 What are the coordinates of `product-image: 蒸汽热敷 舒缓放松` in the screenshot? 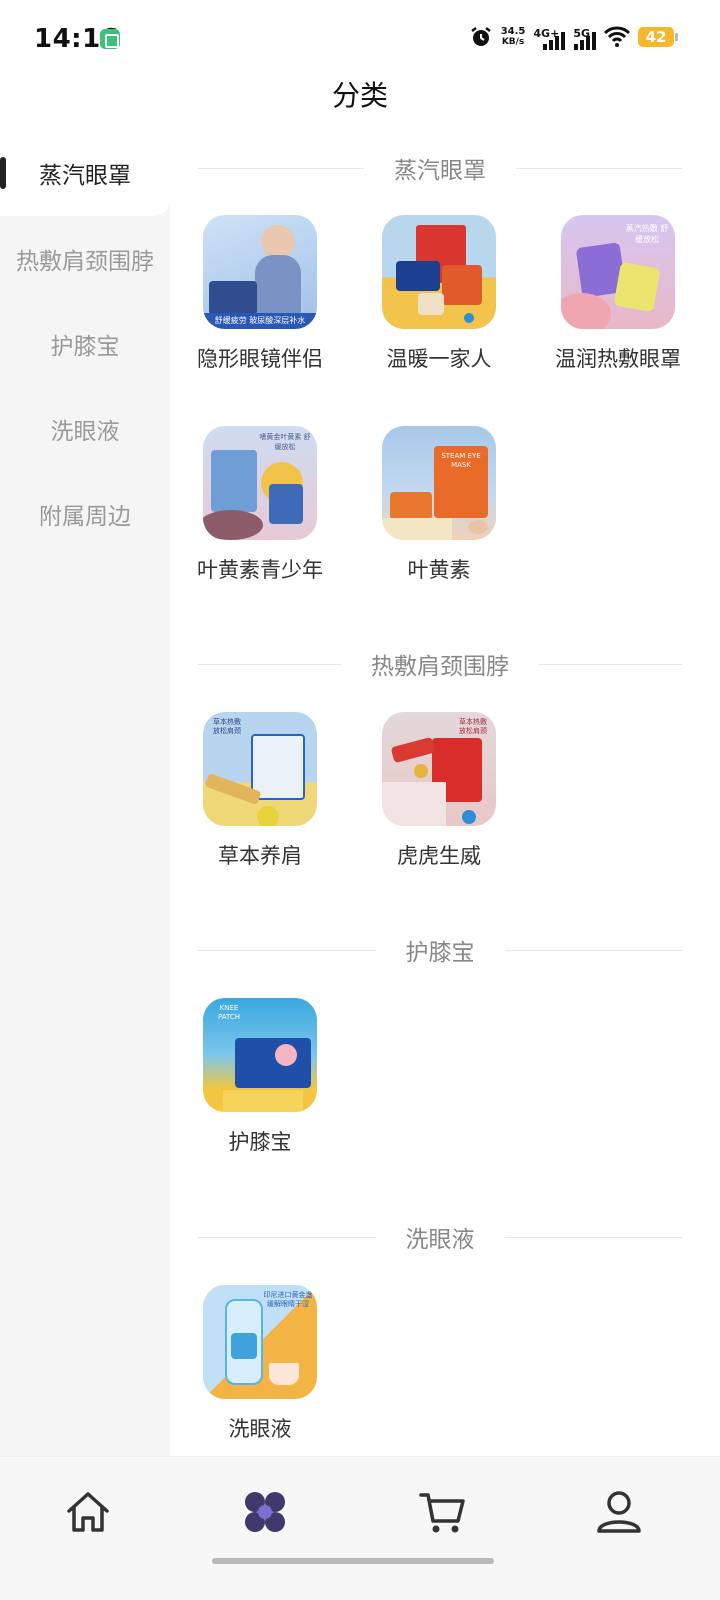 It's located at (618, 272).